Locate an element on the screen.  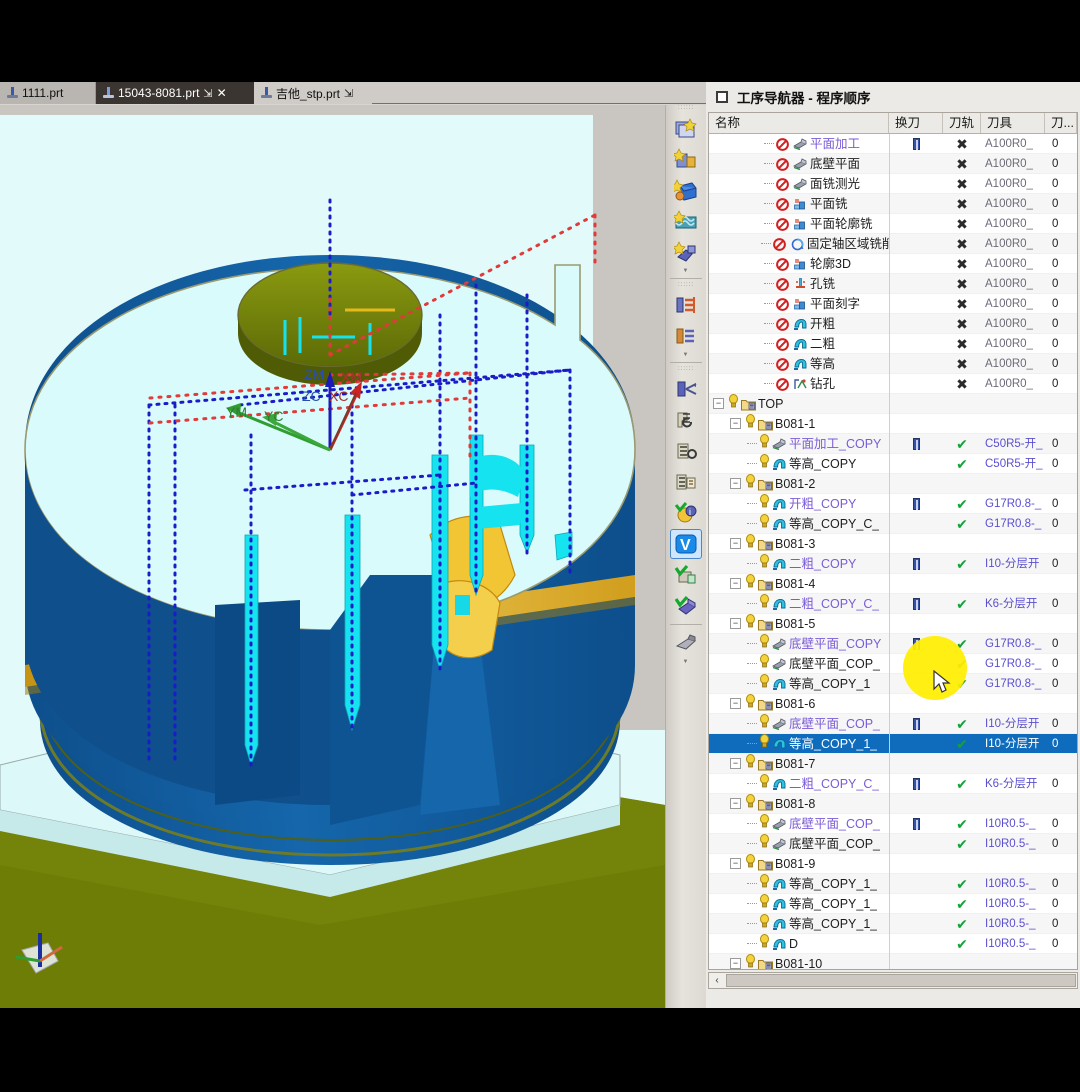
tree-row-name-cell: 孔铣 is located at coordinates (799, 284).